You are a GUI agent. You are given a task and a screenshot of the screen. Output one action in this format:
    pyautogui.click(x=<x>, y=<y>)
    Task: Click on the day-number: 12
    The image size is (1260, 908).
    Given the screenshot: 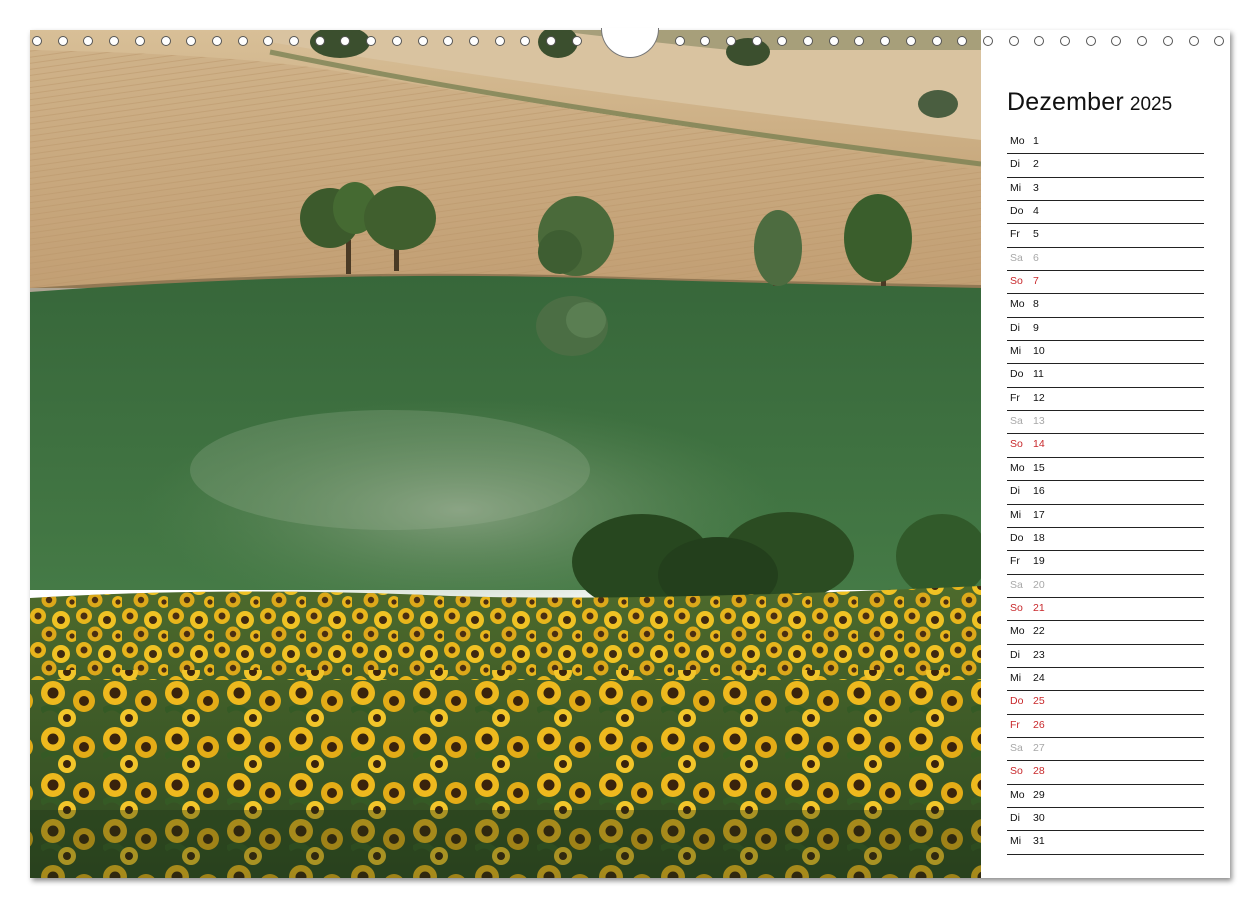 What is the action you would take?
    pyautogui.click(x=1039, y=397)
    